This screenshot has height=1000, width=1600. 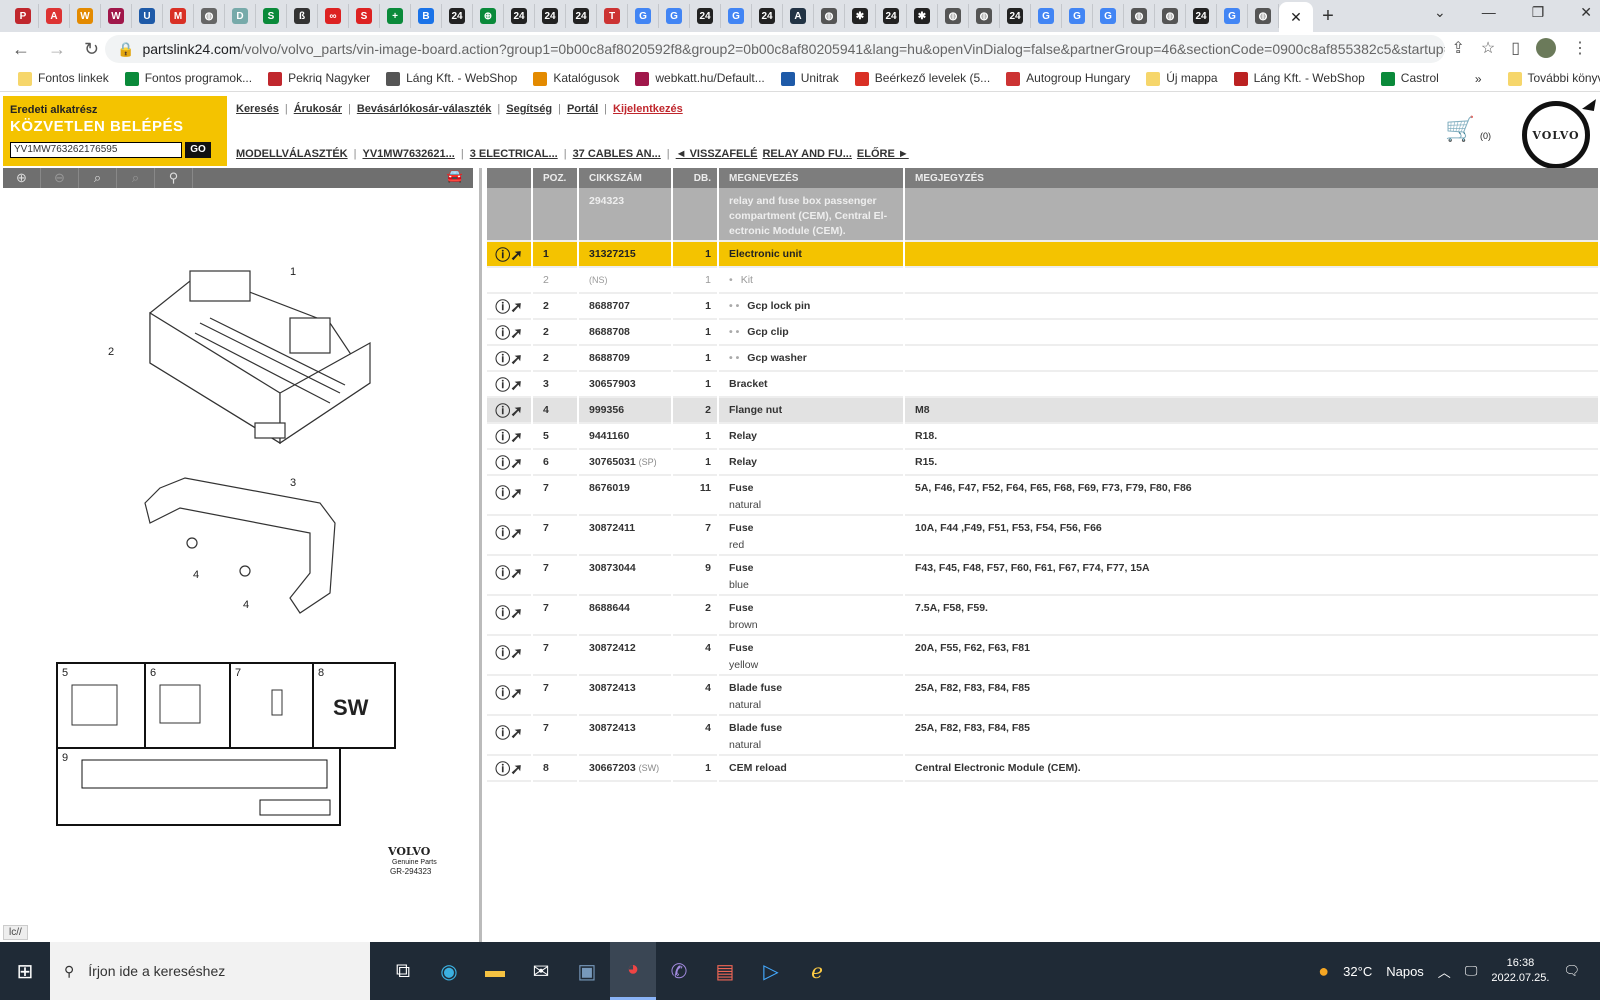 What do you see at coordinates (612, 528) in the screenshot?
I see `part-number: 30872411` at bounding box center [612, 528].